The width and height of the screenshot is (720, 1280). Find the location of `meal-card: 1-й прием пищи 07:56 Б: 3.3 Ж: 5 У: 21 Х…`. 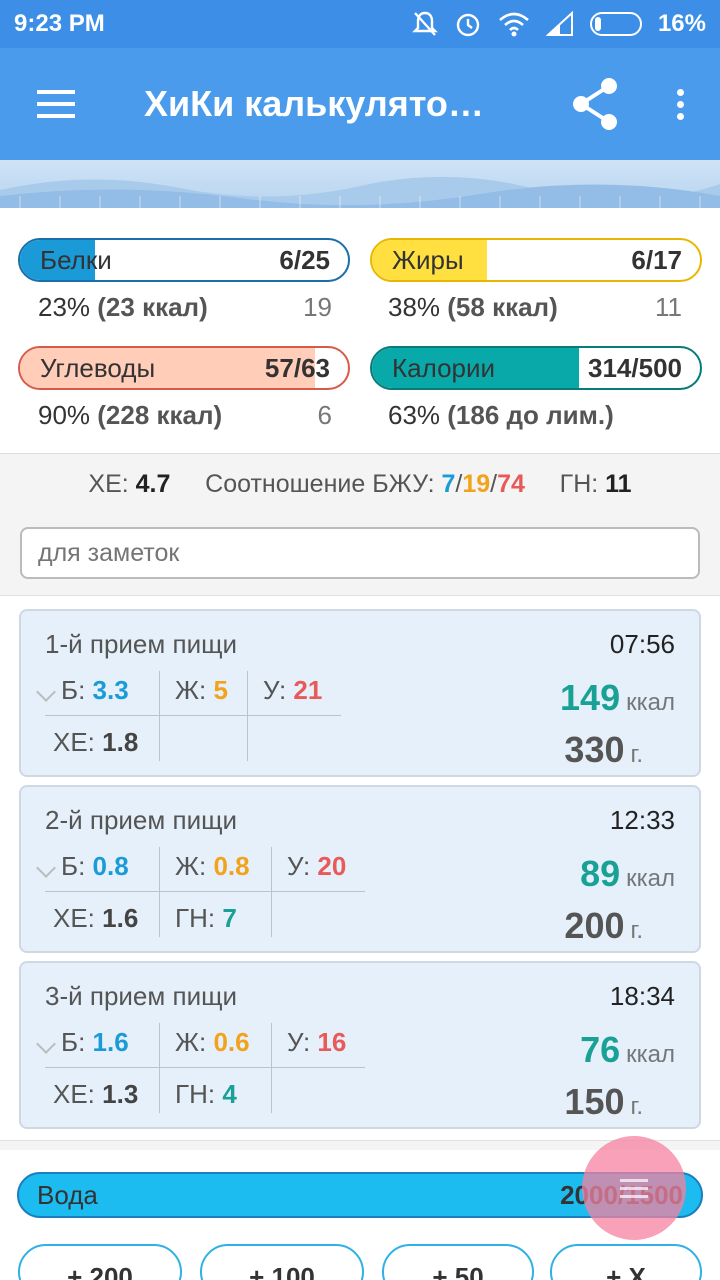

meal-card: 1-й прием пищи 07:56 Б: 3.3 Ж: 5 У: 21 Х… is located at coordinates (360, 693).